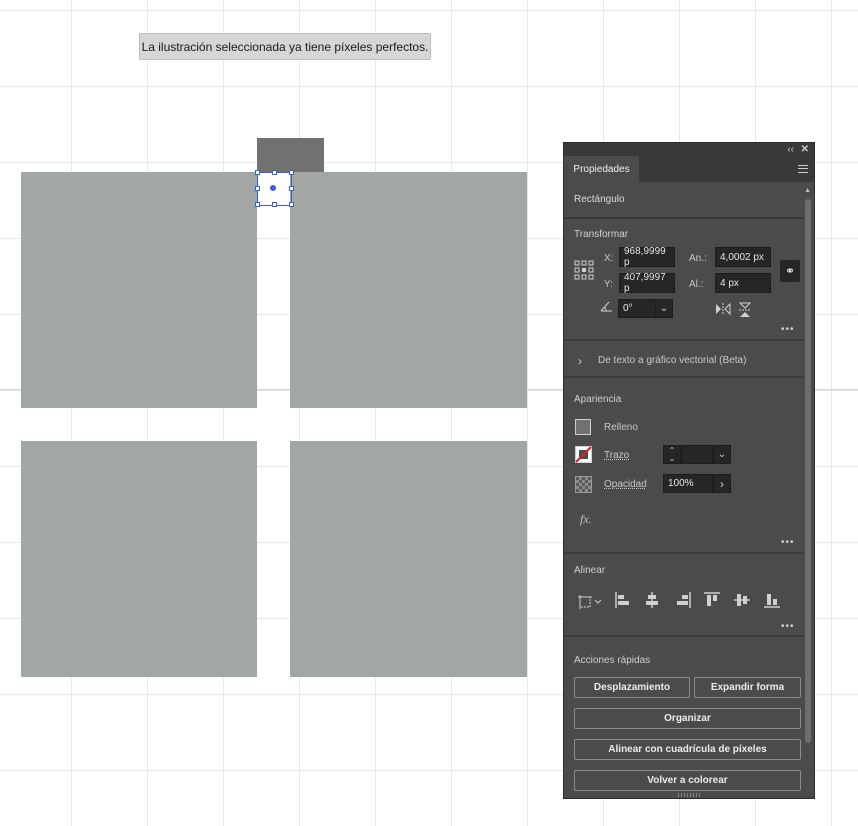  Describe the element at coordinates (683, 600) in the screenshot. I see `align-right-icon` at that location.